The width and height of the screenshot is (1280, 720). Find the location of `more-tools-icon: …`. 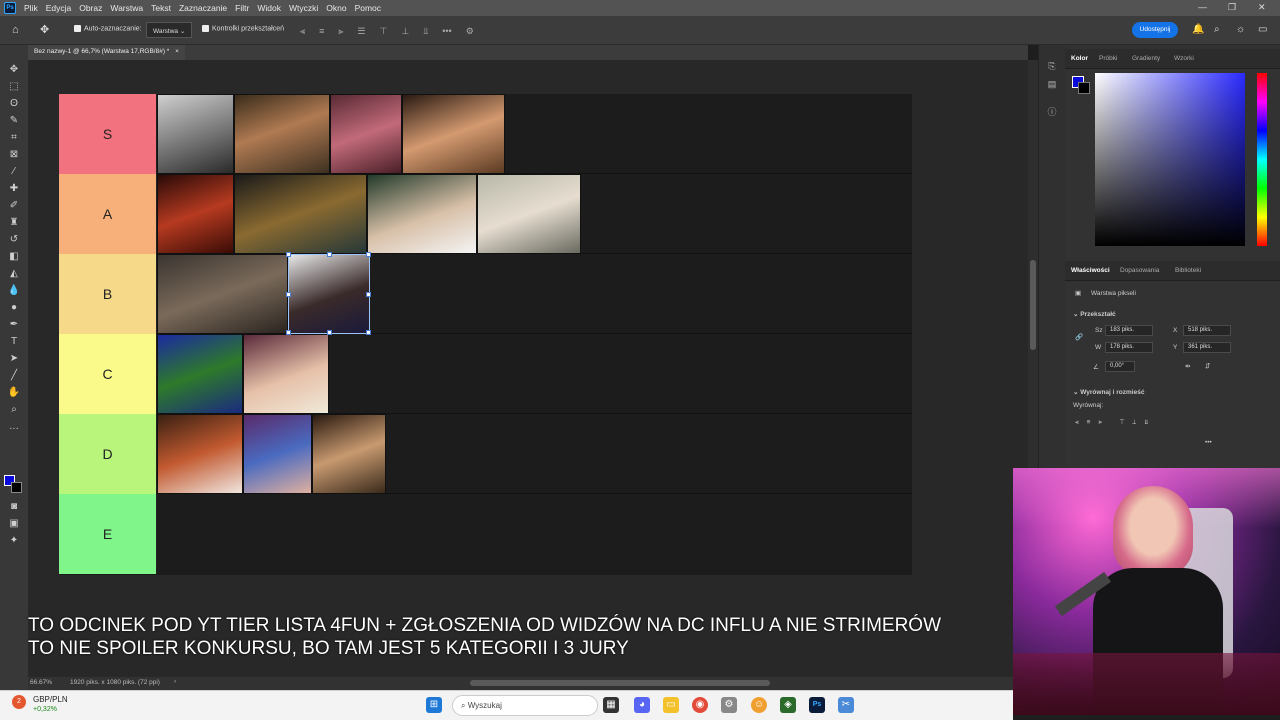

more-tools-icon: … is located at coordinates (14, 427).